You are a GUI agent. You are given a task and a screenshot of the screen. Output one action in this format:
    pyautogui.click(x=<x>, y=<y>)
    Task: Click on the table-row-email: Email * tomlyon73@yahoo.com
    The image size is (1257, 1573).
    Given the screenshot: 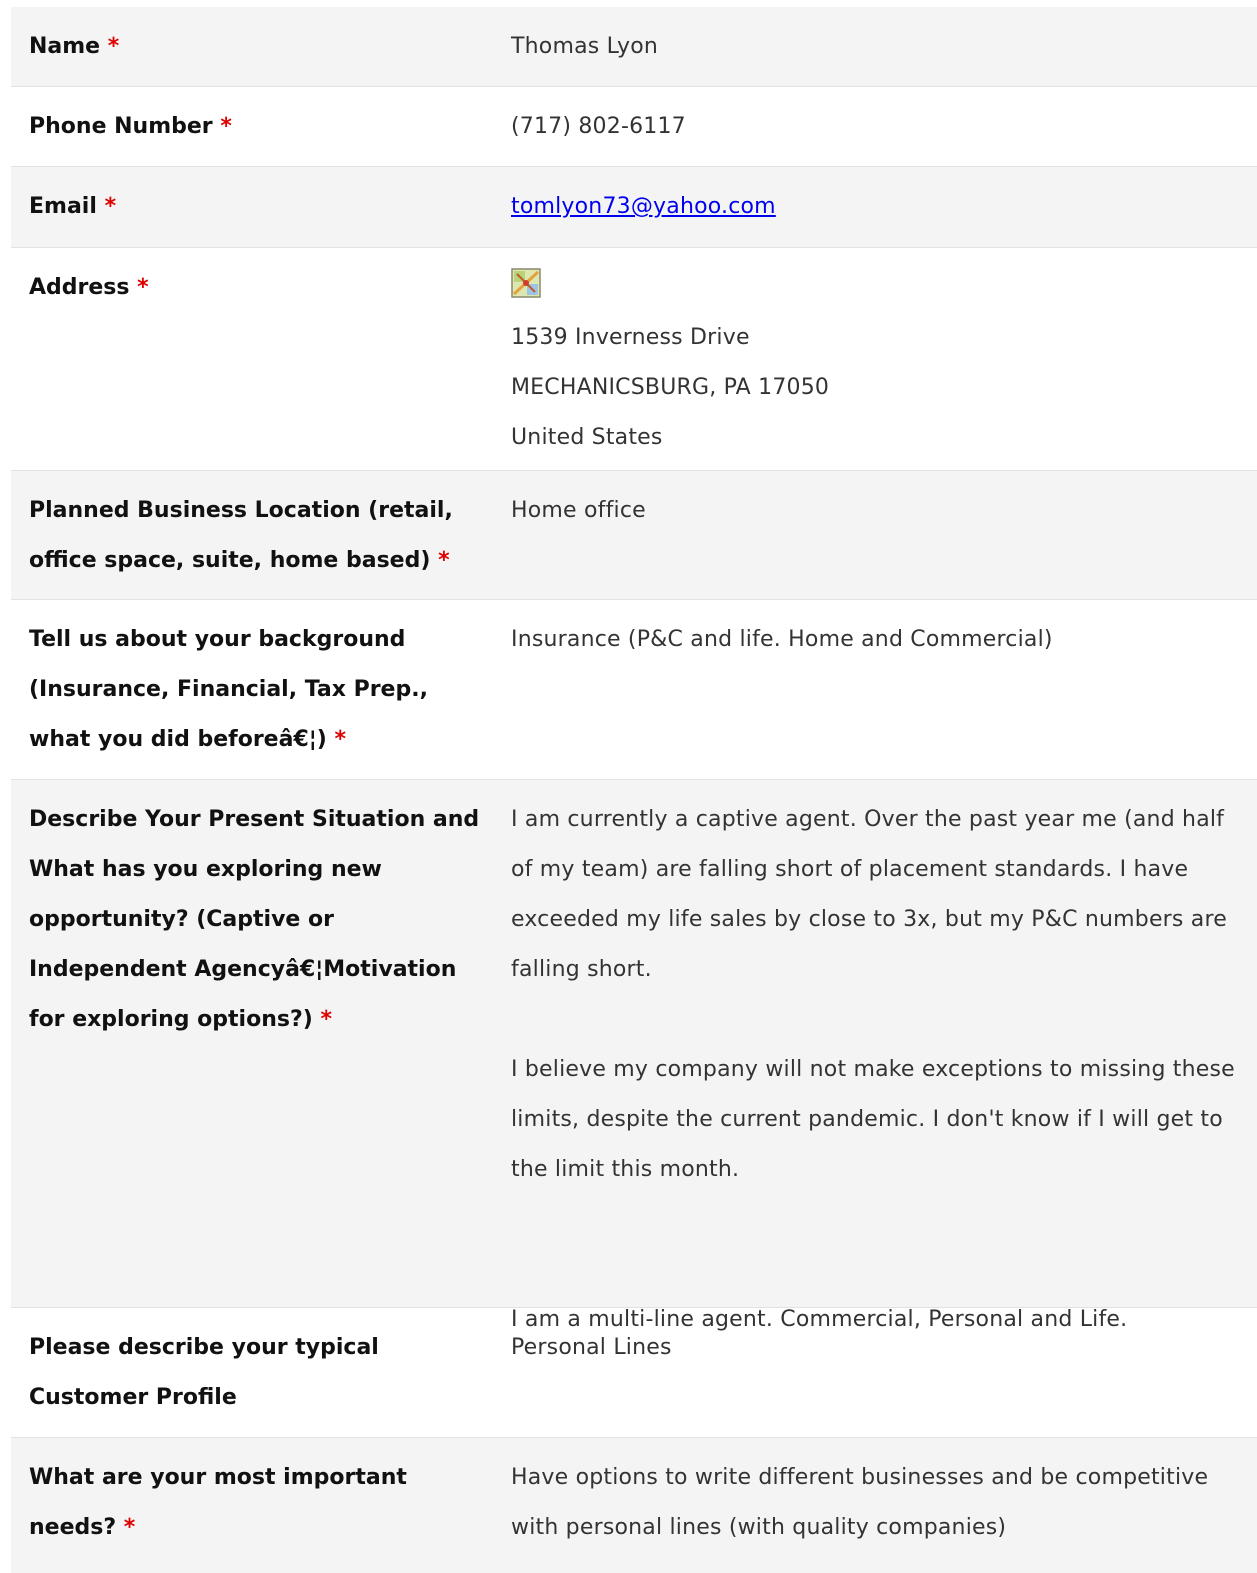 What is the action you would take?
    pyautogui.click(x=634, y=207)
    